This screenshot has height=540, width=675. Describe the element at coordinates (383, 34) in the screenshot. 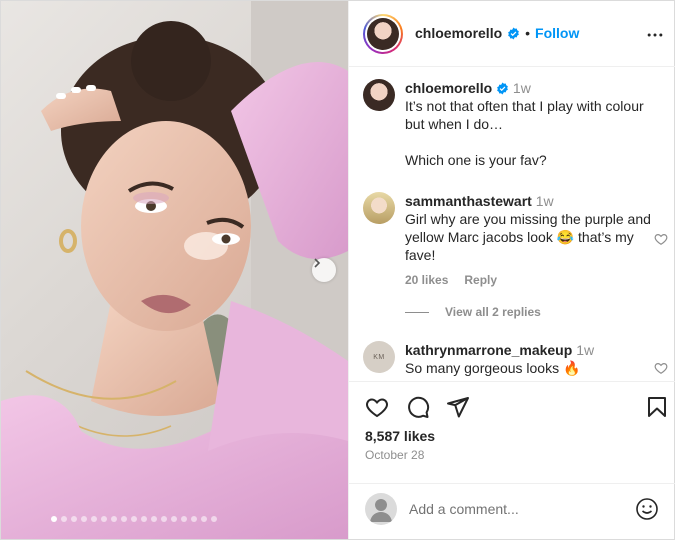

I see `author-avatar` at that location.